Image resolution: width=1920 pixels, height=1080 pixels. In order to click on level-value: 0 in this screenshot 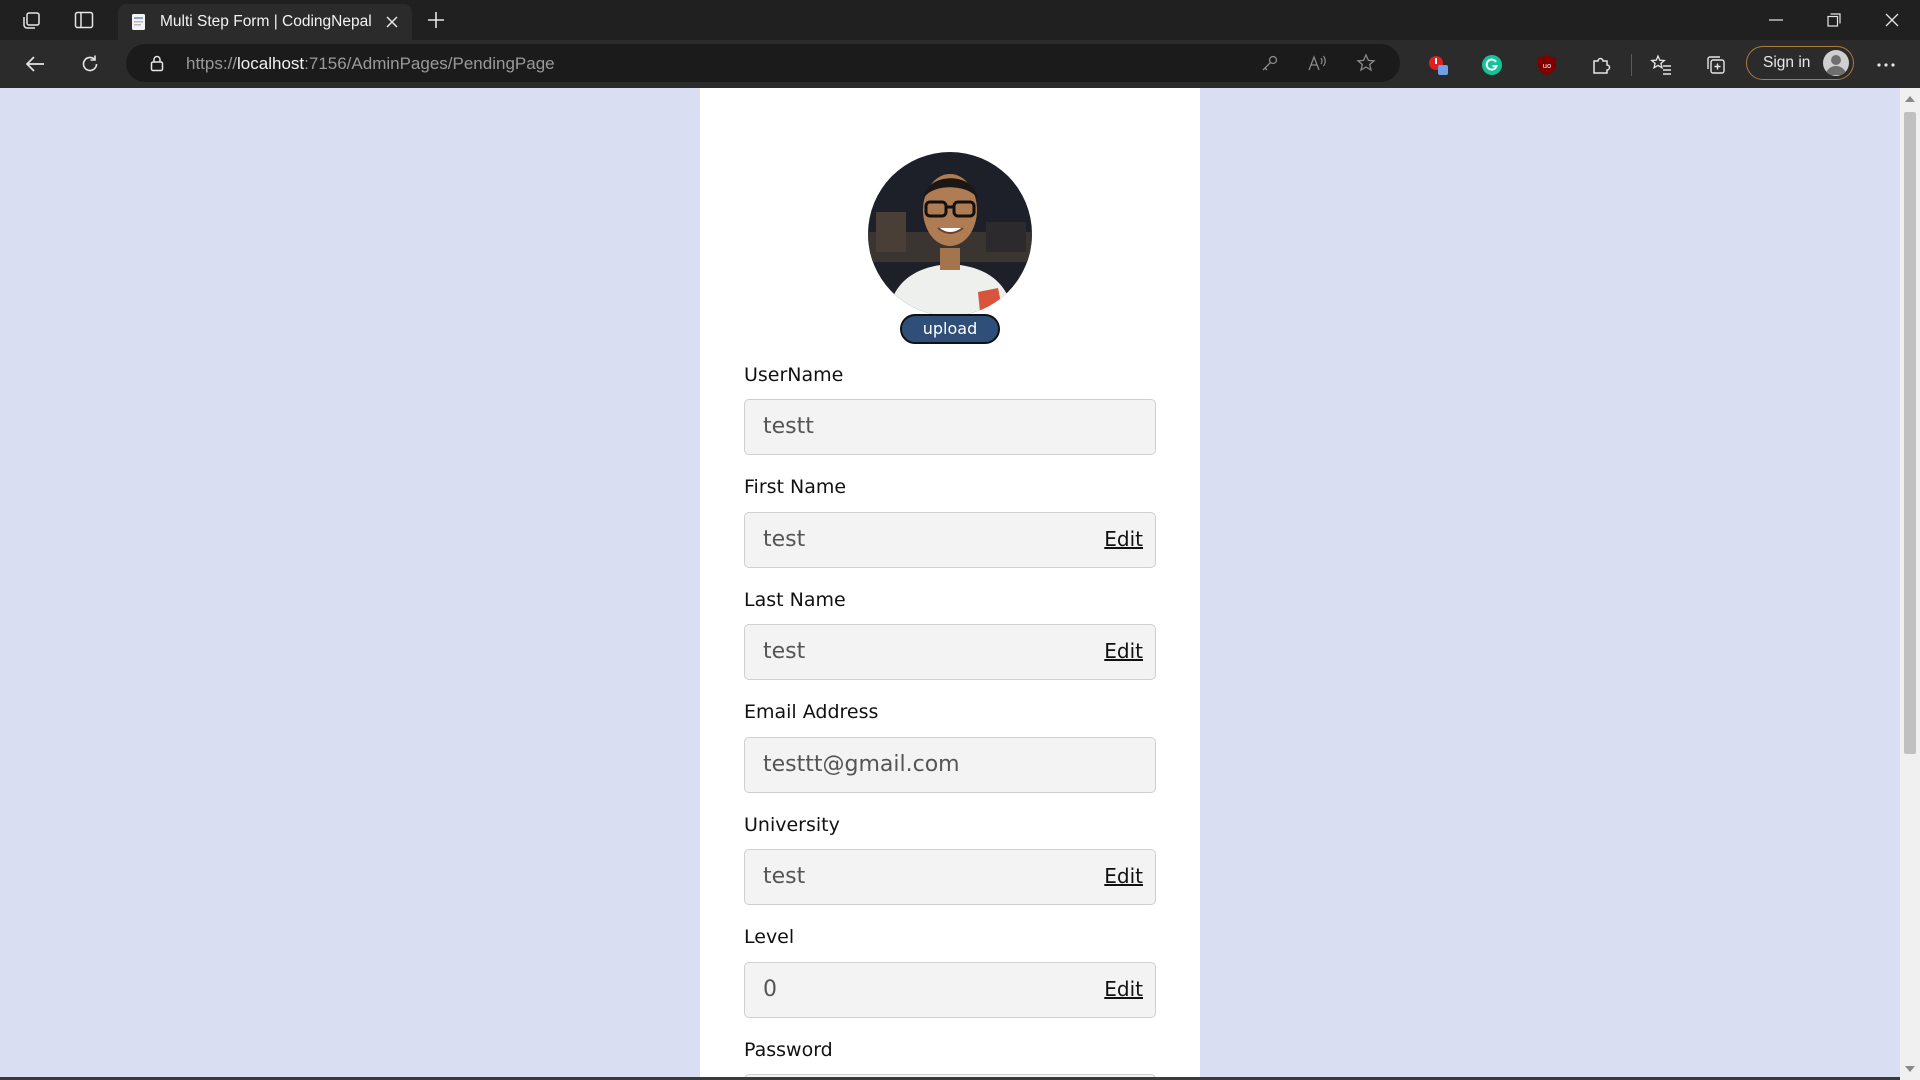, I will do `click(770, 989)`.